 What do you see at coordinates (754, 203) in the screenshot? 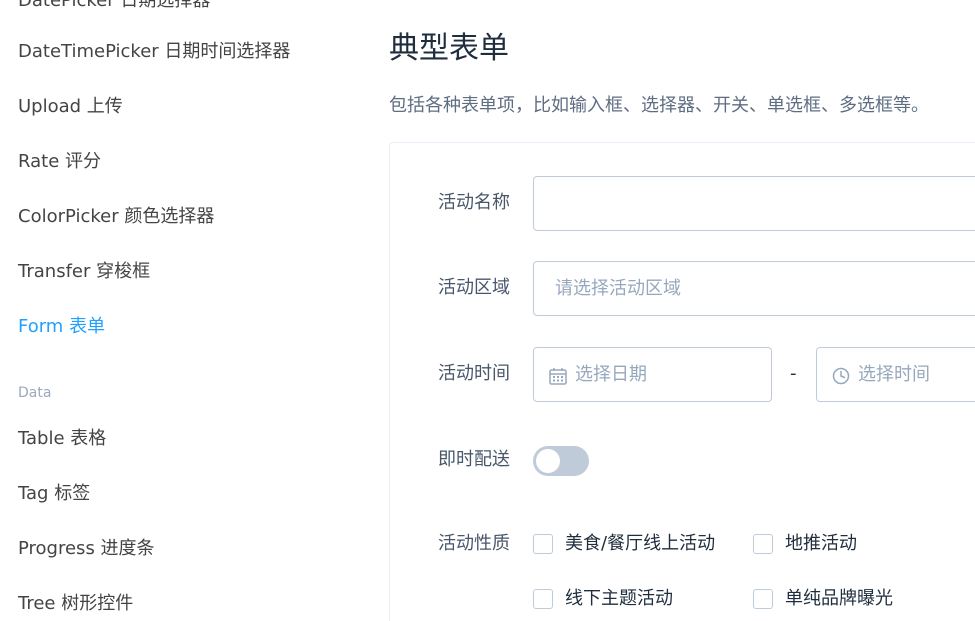
I see `activity-name-input` at bounding box center [754, 203].